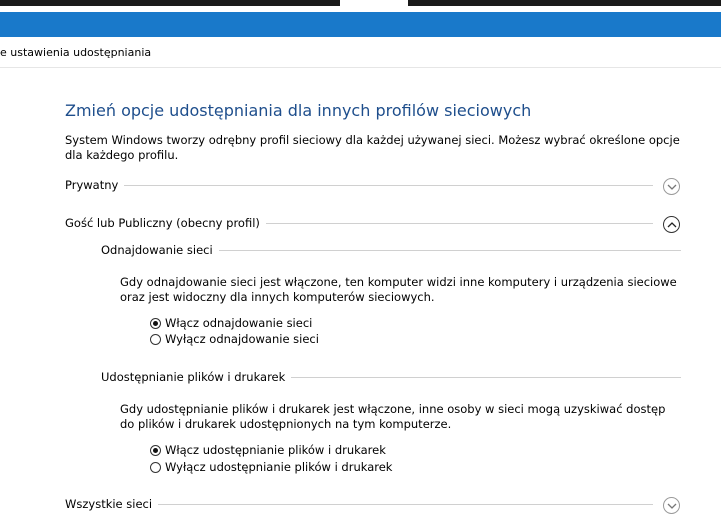 The image size is (721, 514). I want to click on network-discovery-header: Odnajdowanie sieci, so click(391, 250).